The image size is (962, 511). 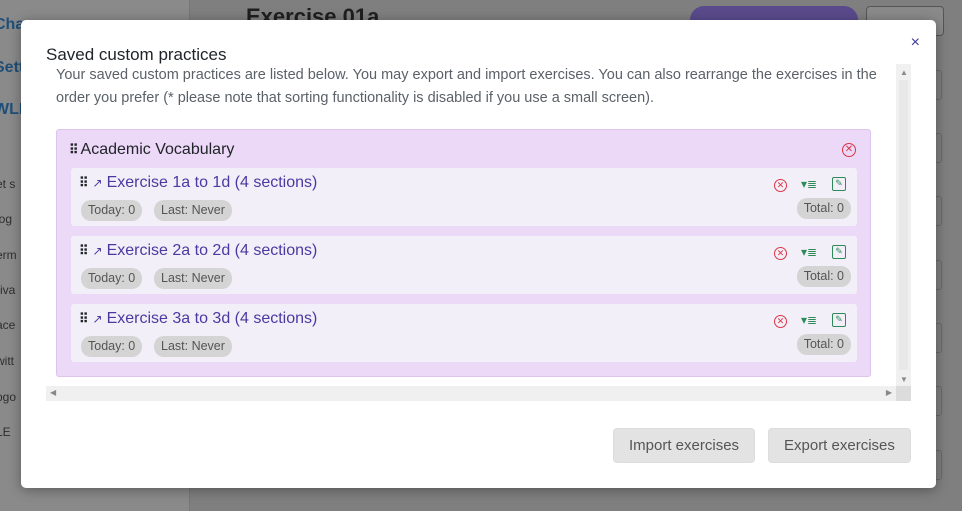 I want to click on scroll-right-icon: ▶, so click(x=889, y=392).